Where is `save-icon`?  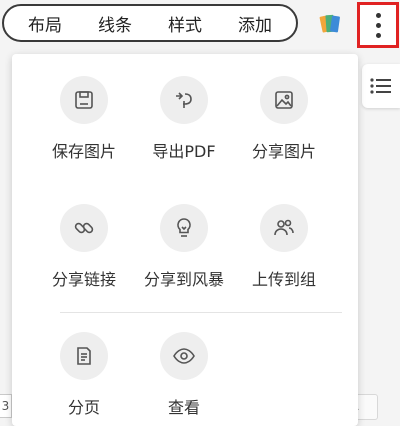
save-icon is located at coordinates (84, 100).